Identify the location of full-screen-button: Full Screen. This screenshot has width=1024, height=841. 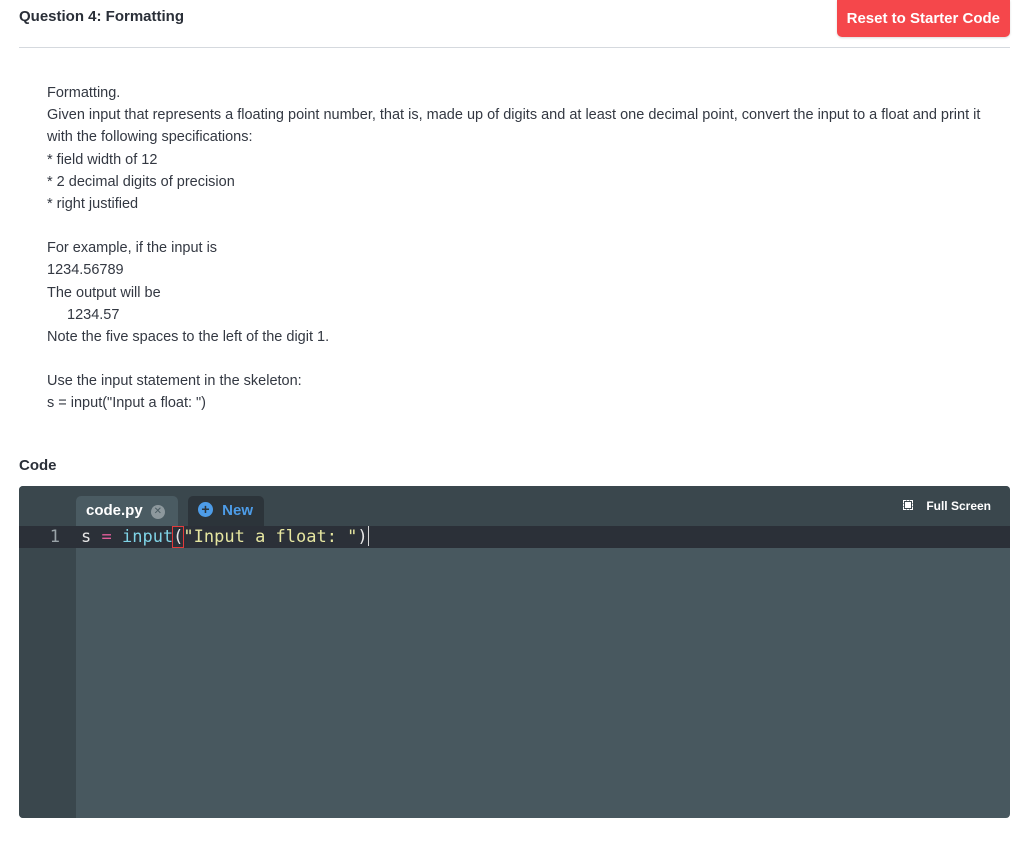
(946, 506).